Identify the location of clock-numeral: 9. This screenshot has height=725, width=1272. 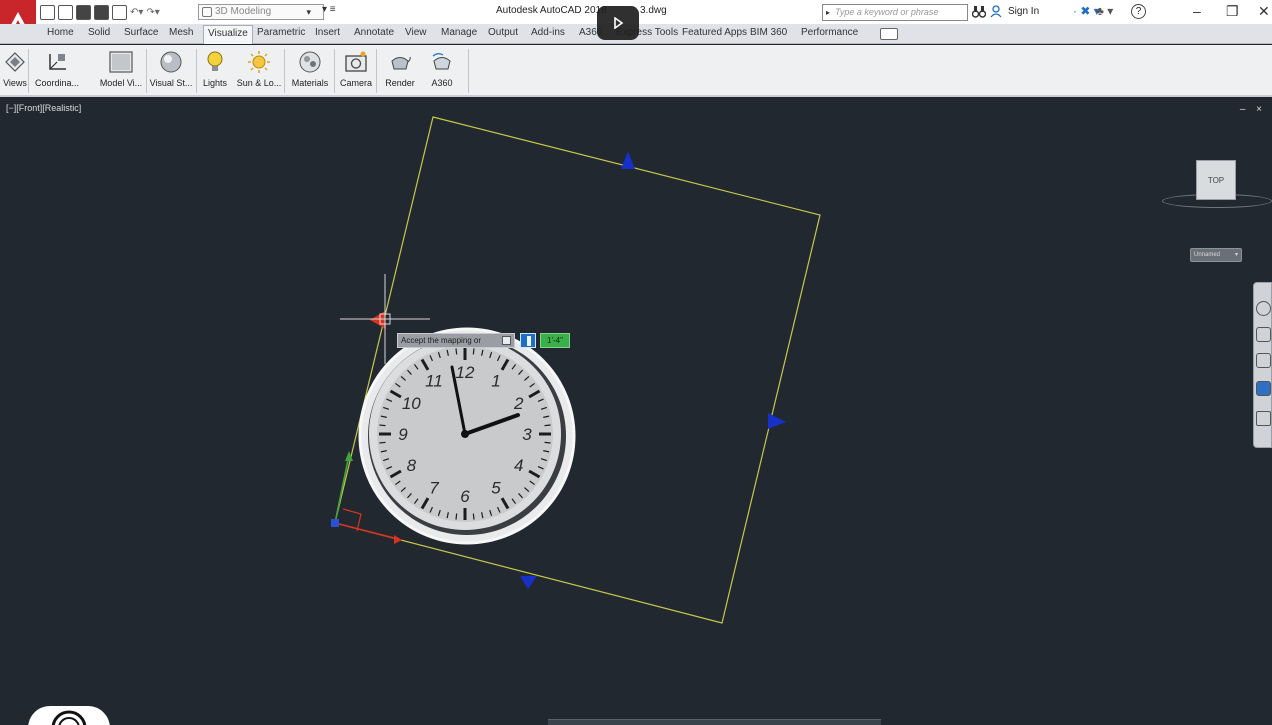
(403, 434).